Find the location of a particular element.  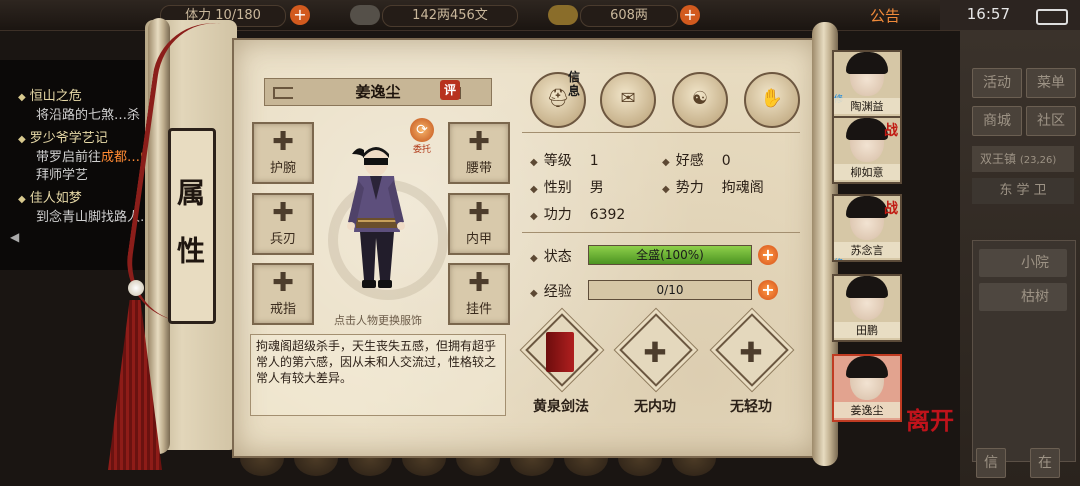

equip-slot-label: 挂件 is located at coordinates (478, 309).